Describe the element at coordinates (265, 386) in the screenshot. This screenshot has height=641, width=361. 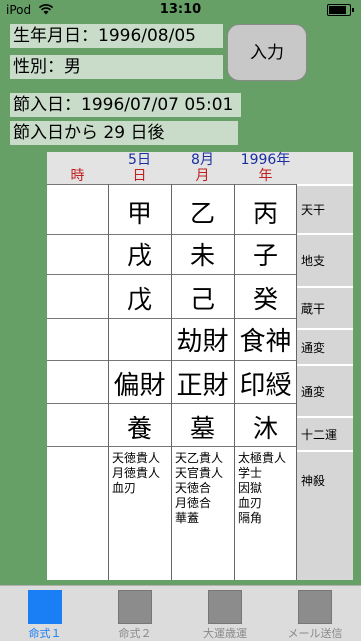
I see `tsuhen2-year: 印綬` at that location.